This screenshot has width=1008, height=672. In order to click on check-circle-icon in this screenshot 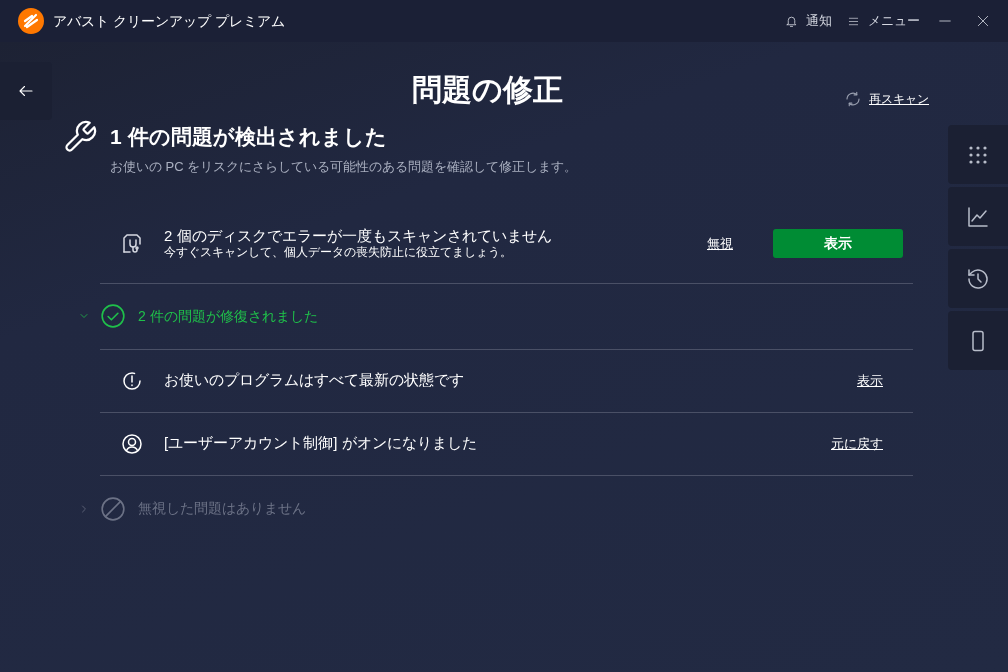, I will do `click(113, 316)`.